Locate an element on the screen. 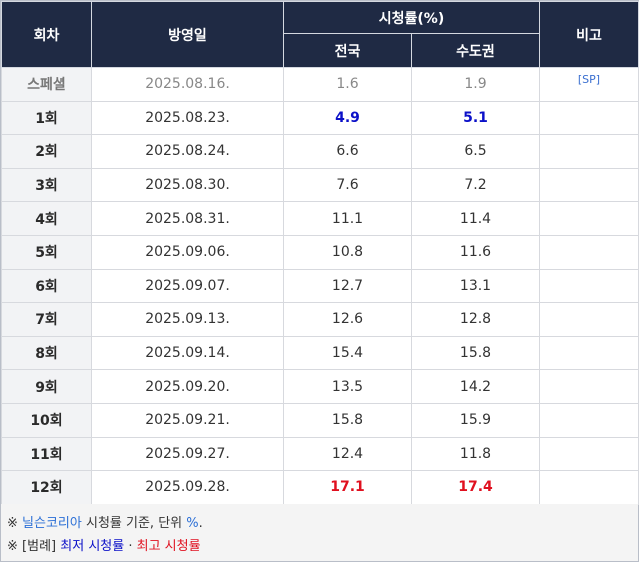 The width and height of the screenshot is (639, 562). air-date-cell: 2025.08.23. is located at coordinates (187, 118).